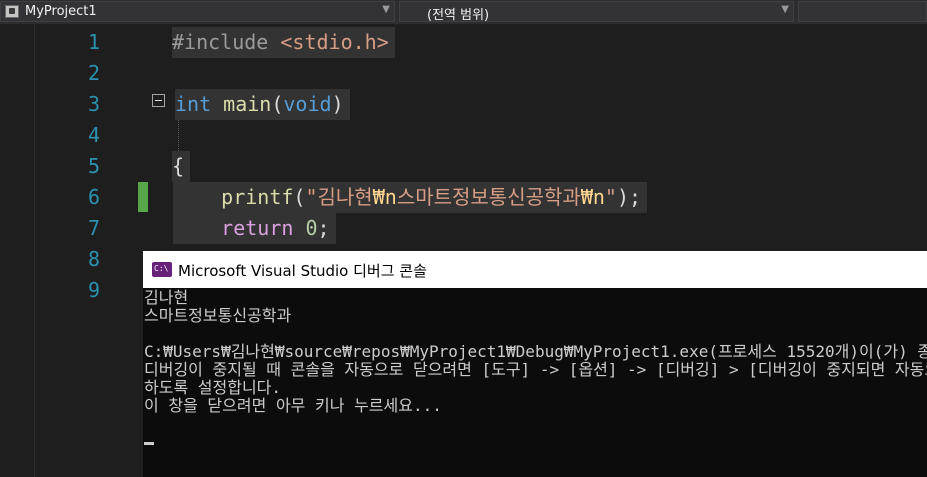 Image resolution: width=927 pixels, height=477 pixels. Describe the element at coordinates (247, 104) in the screenshot. I see `function-name-main: main` at that location.